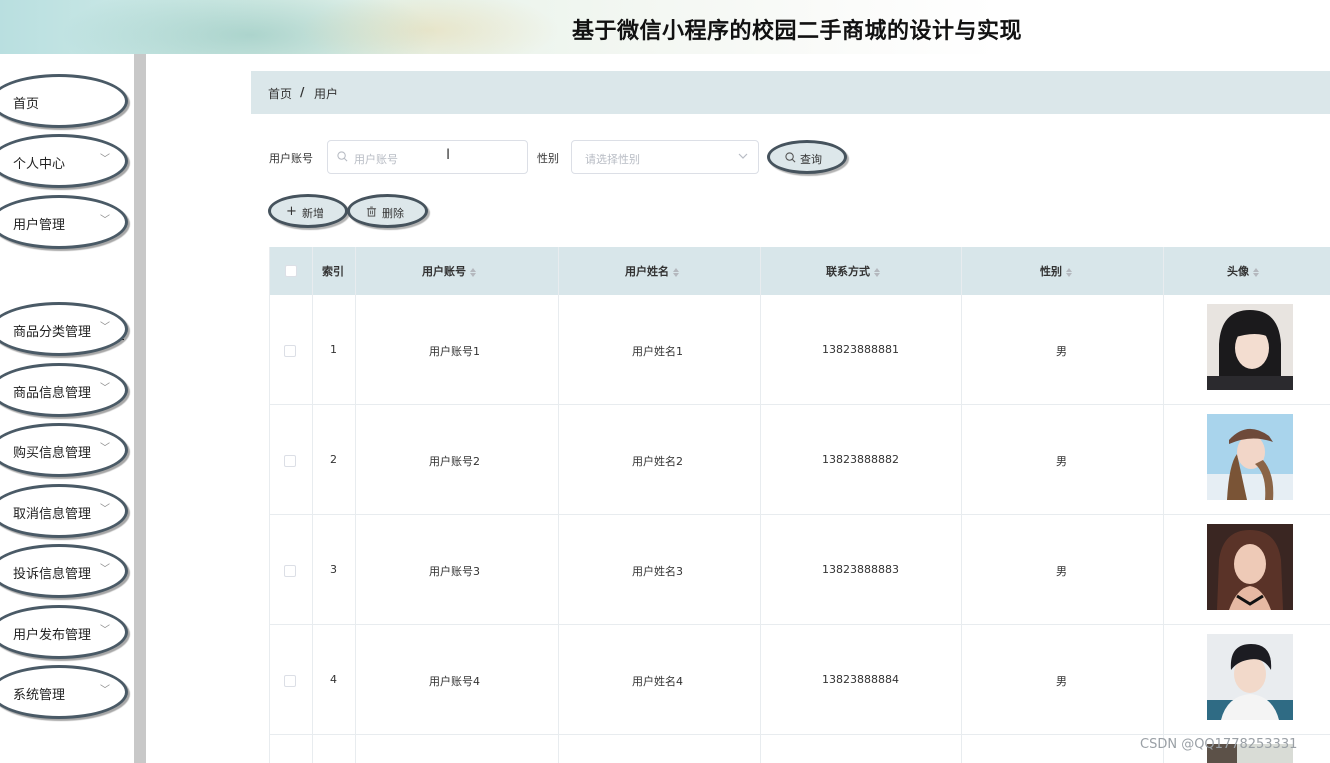  I want to click on breadcrumb-current: 用户, so click(326, 94).